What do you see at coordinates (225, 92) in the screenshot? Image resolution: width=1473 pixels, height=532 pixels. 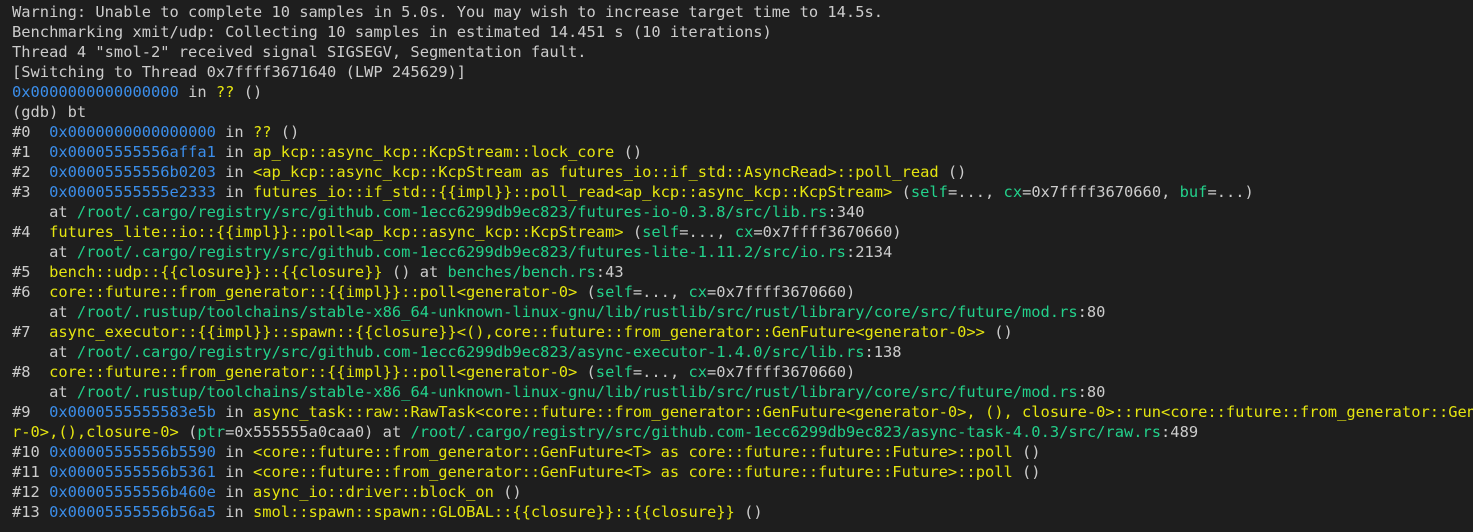 I see `terminal-text-segment: ??` at bounding box center [225, 92].